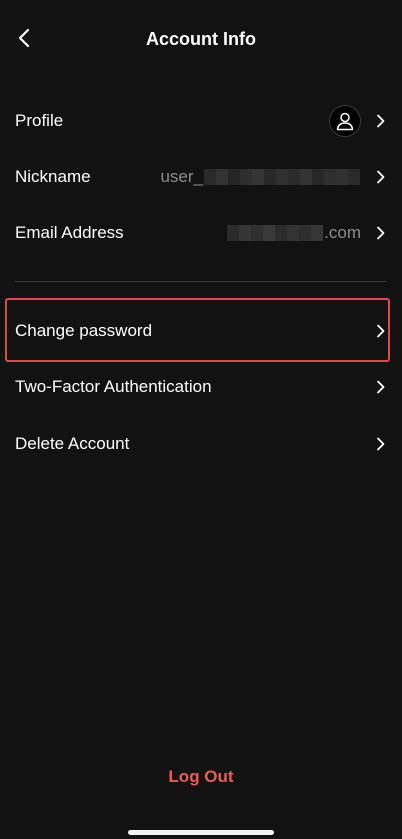 The width and height of the screenshot is (402, 839). I want to click on nickname-row: Nickname user_, so click(201, 177).